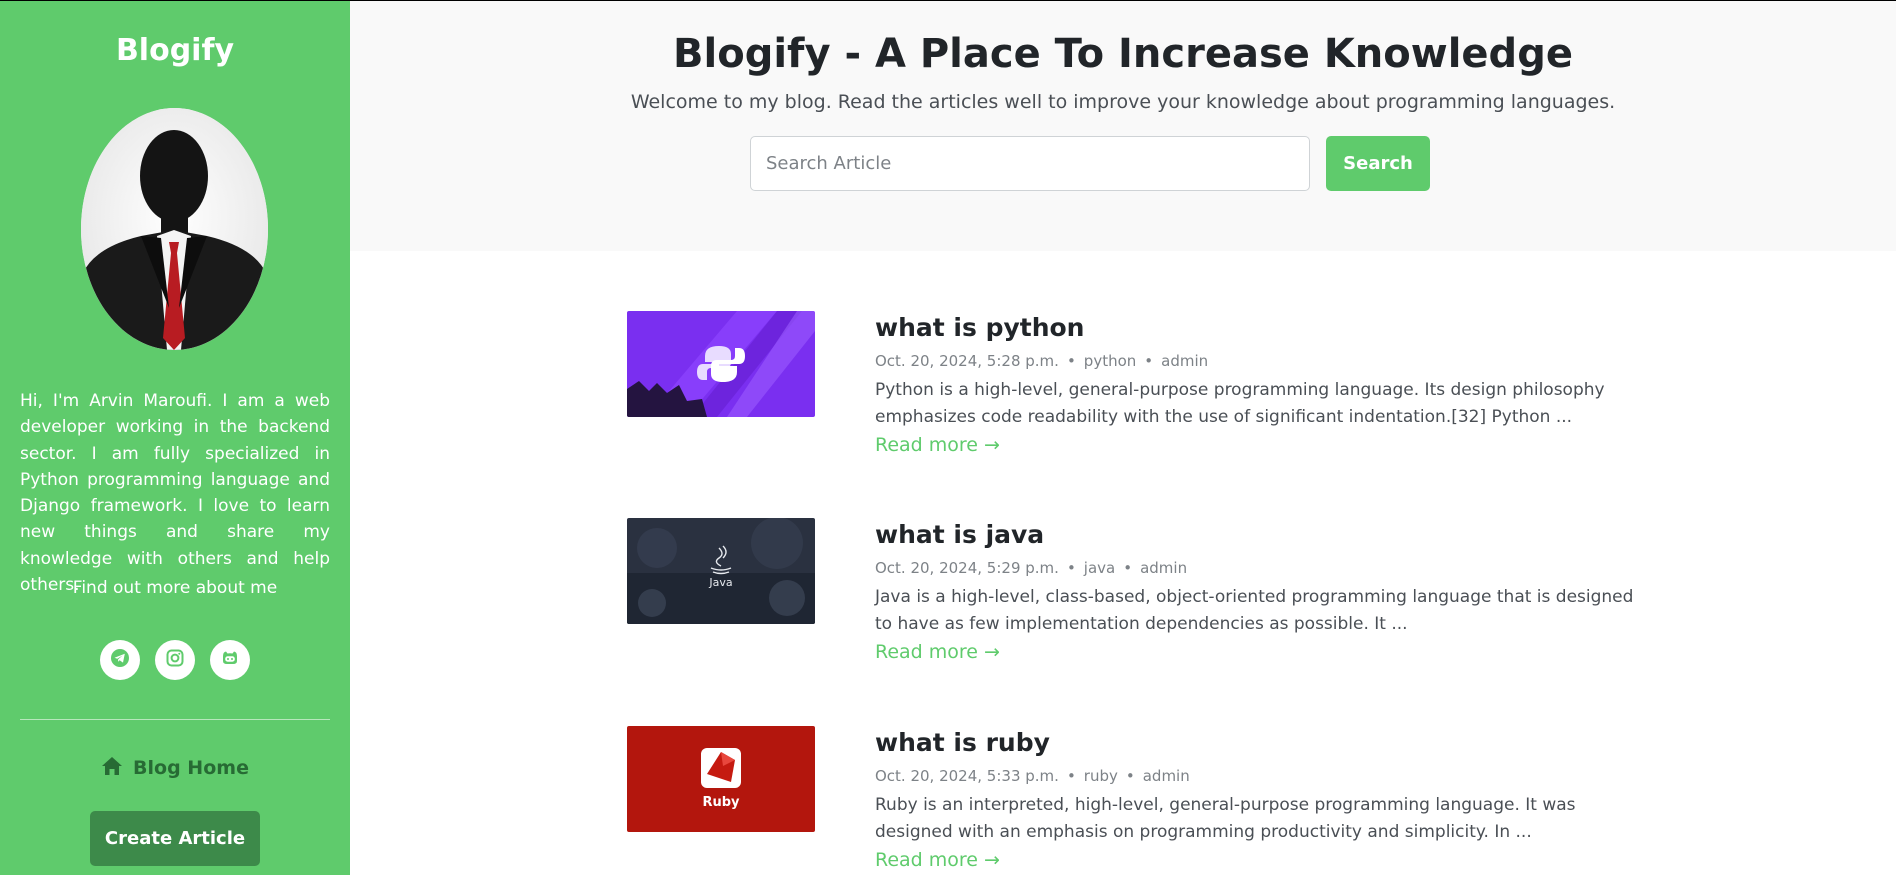  I want to click on post-category: java, so click(1099, 568).